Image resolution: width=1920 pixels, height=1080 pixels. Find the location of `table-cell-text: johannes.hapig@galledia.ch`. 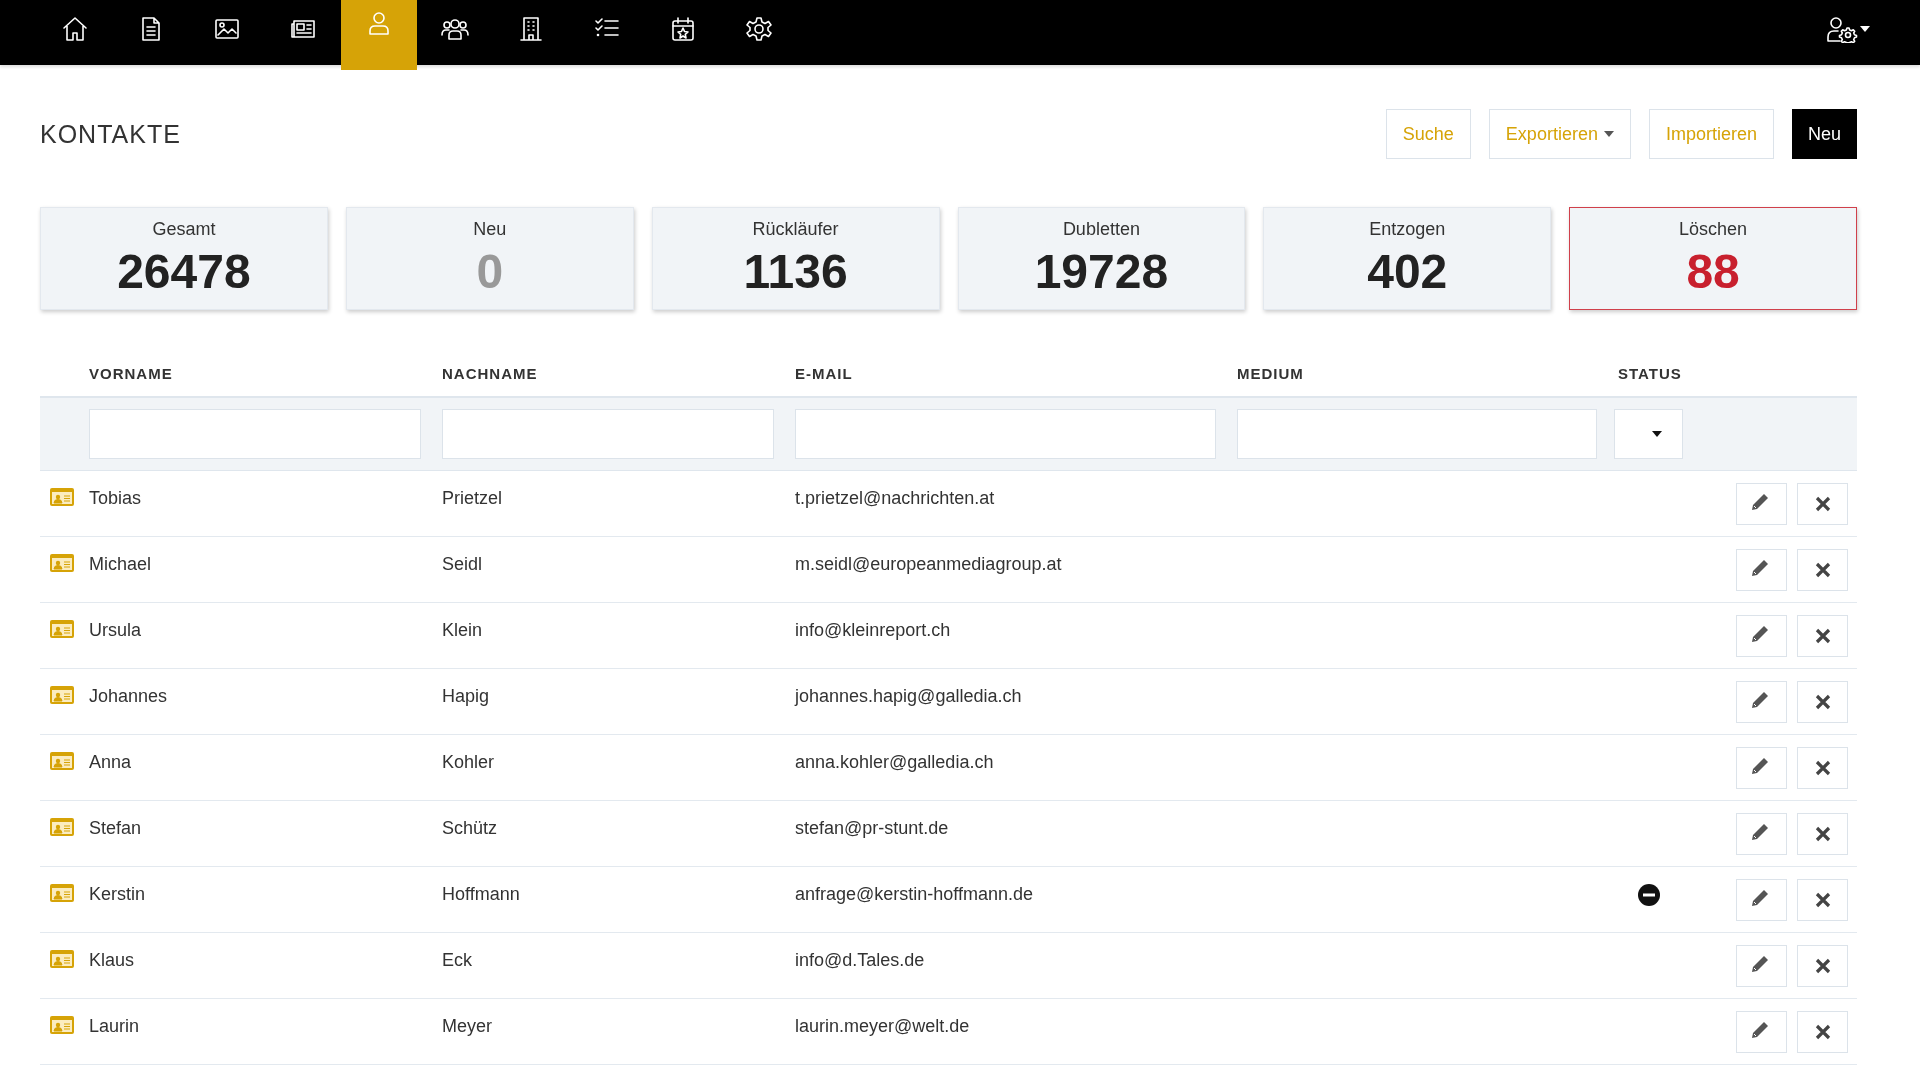

table-cell-text: johannes.hapig@galledia.ch is located at coordinates (909, 696).